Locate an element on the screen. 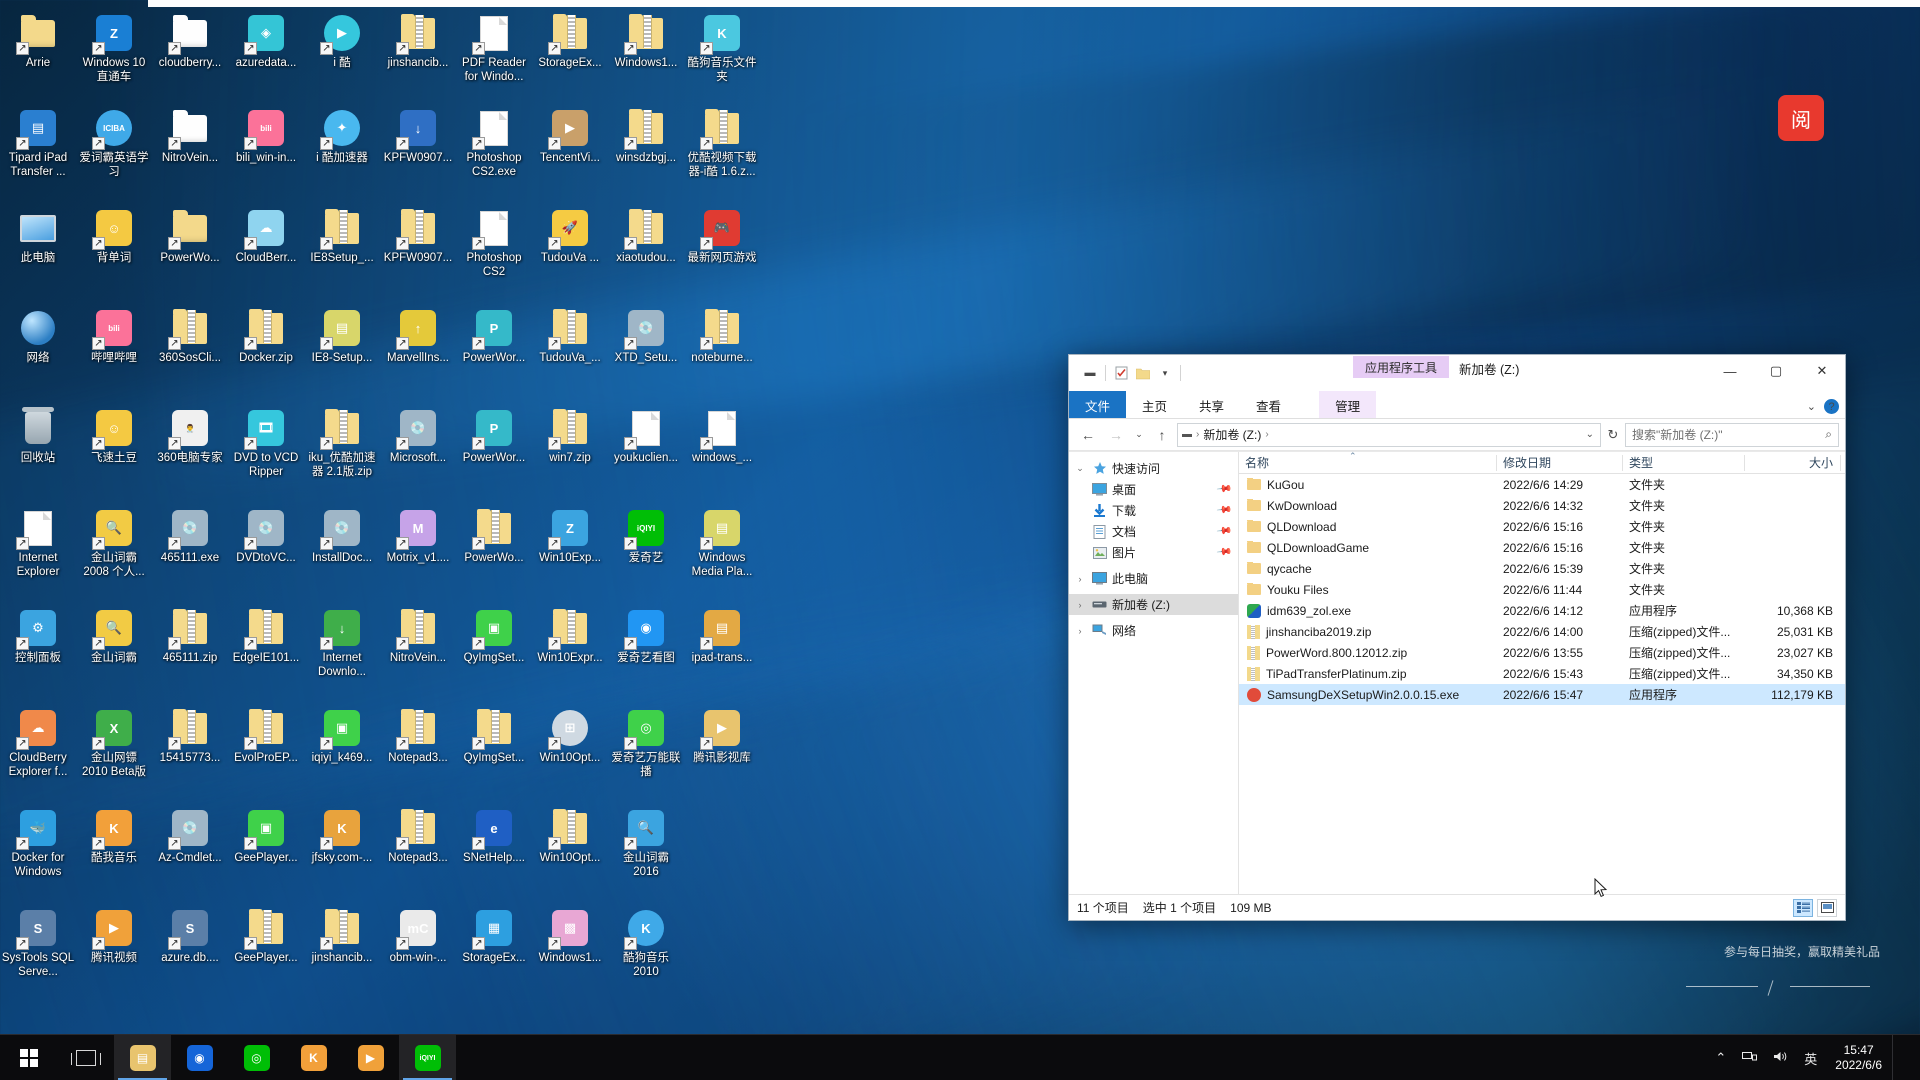 This screenshot has height=1080, width=1920. desktop-icon: 🐳 ↗ Docker for Windows is located at coordinates (38, 852).